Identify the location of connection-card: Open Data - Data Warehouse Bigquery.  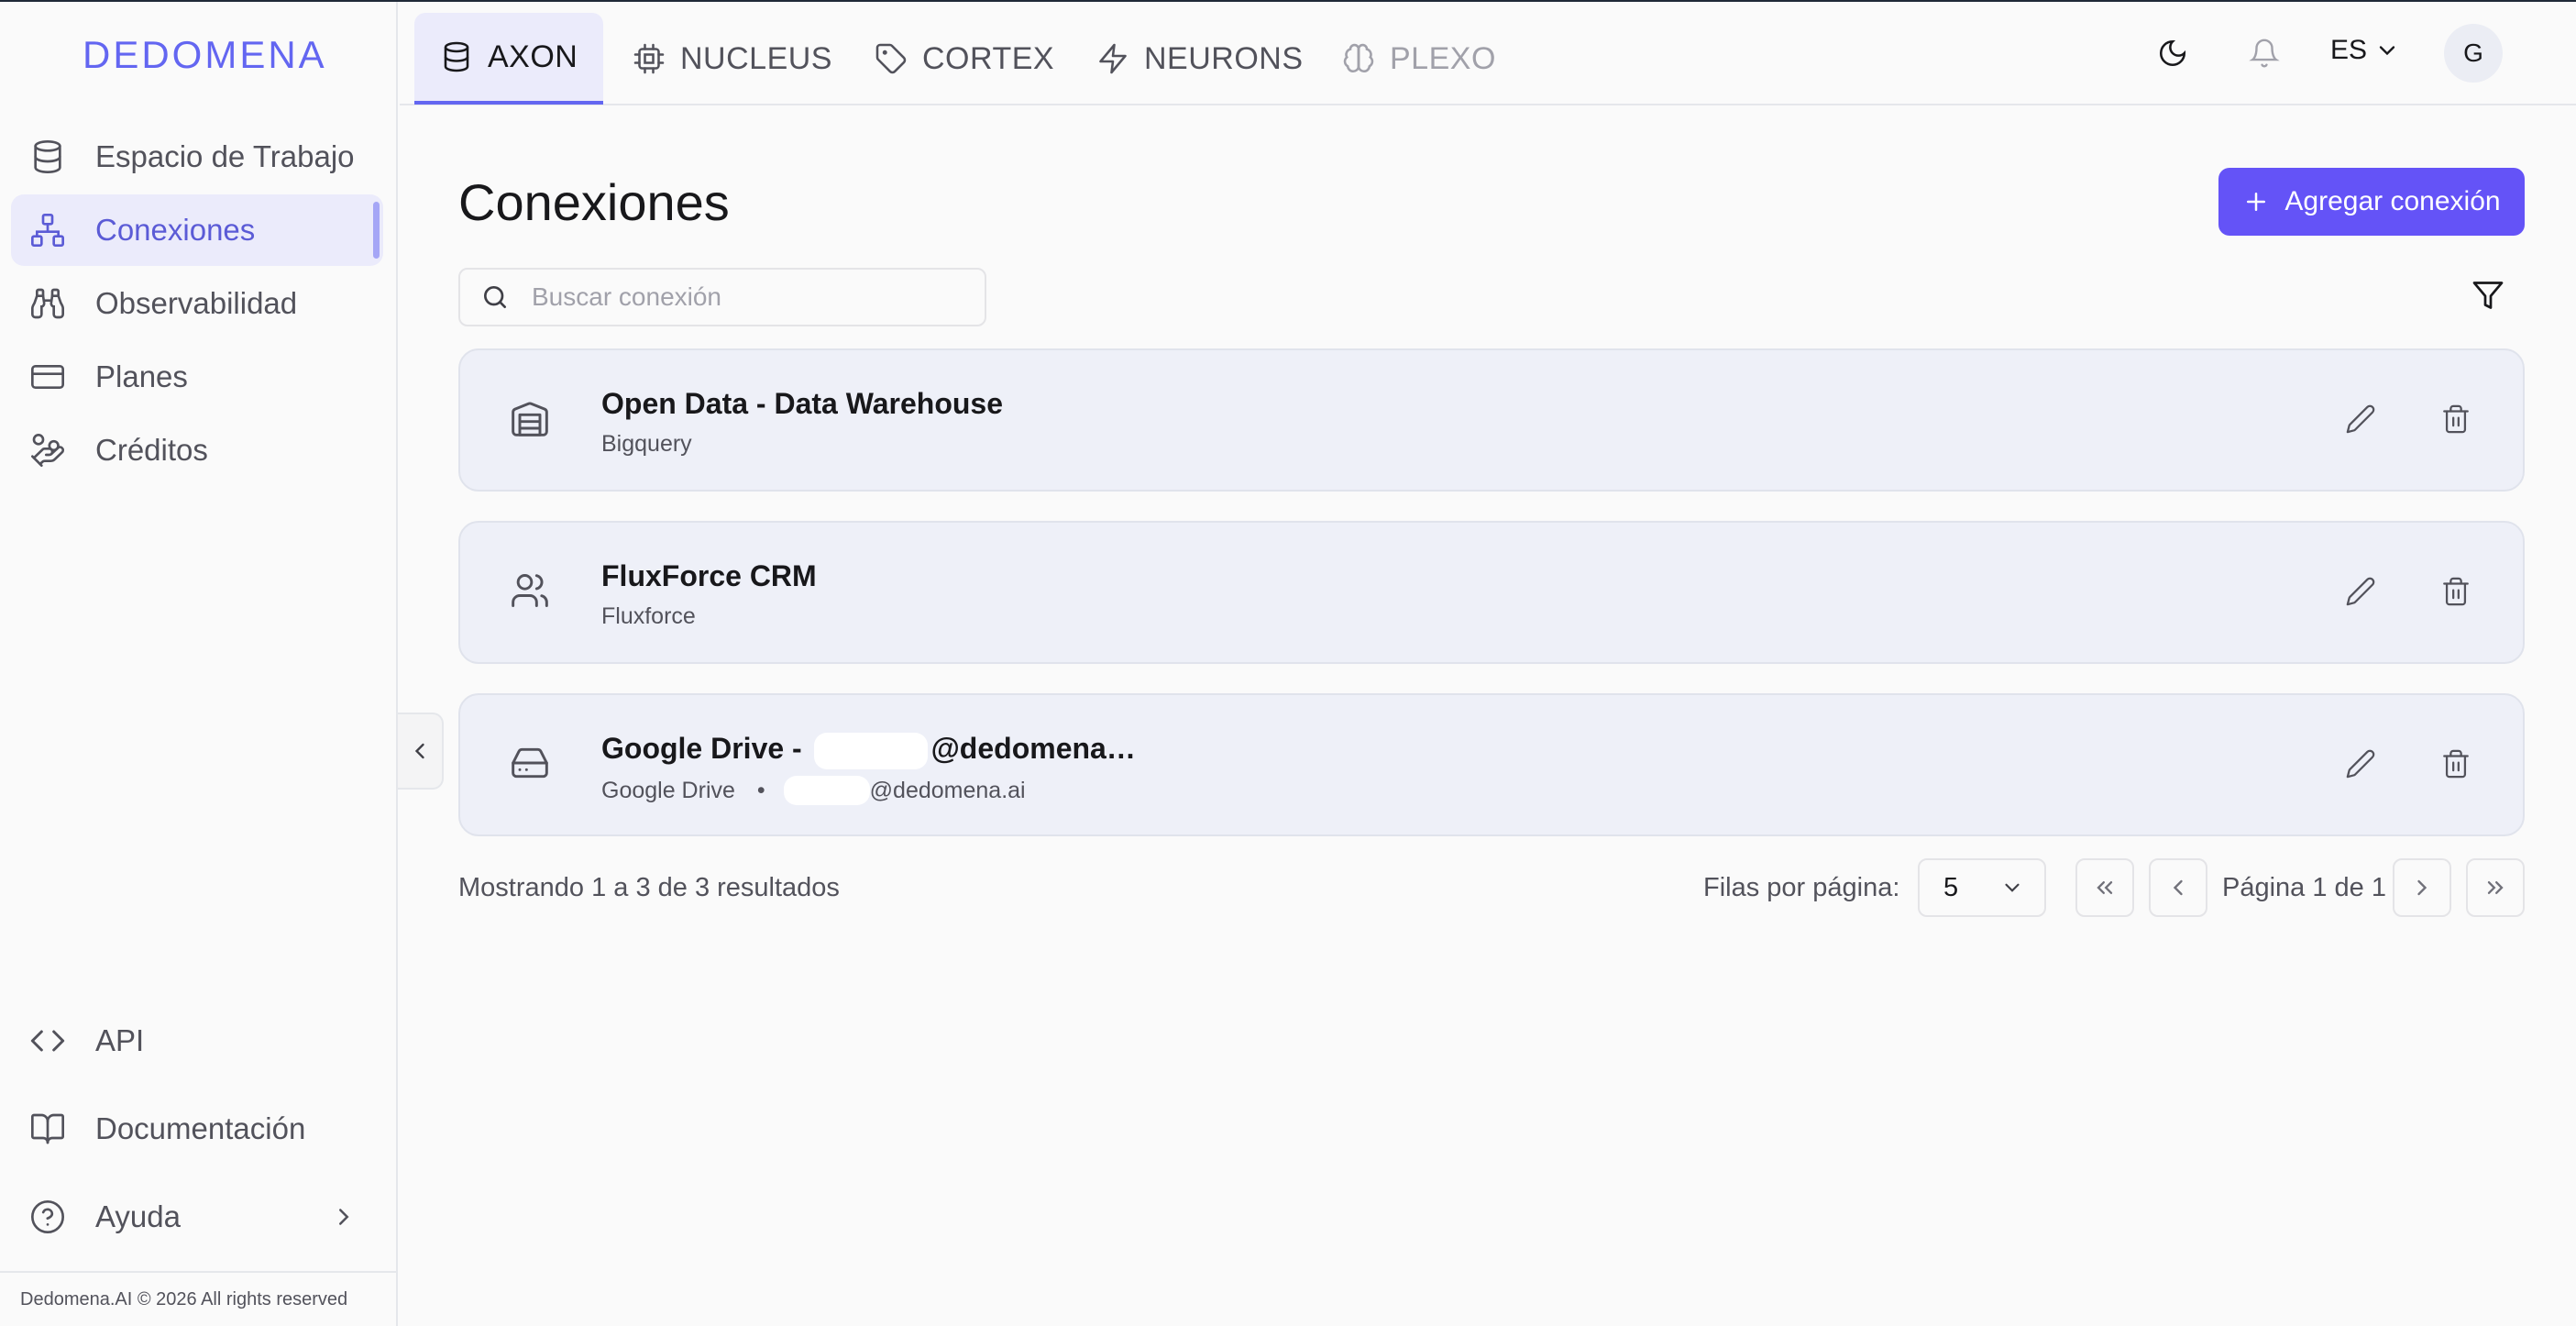
(1491, 420).